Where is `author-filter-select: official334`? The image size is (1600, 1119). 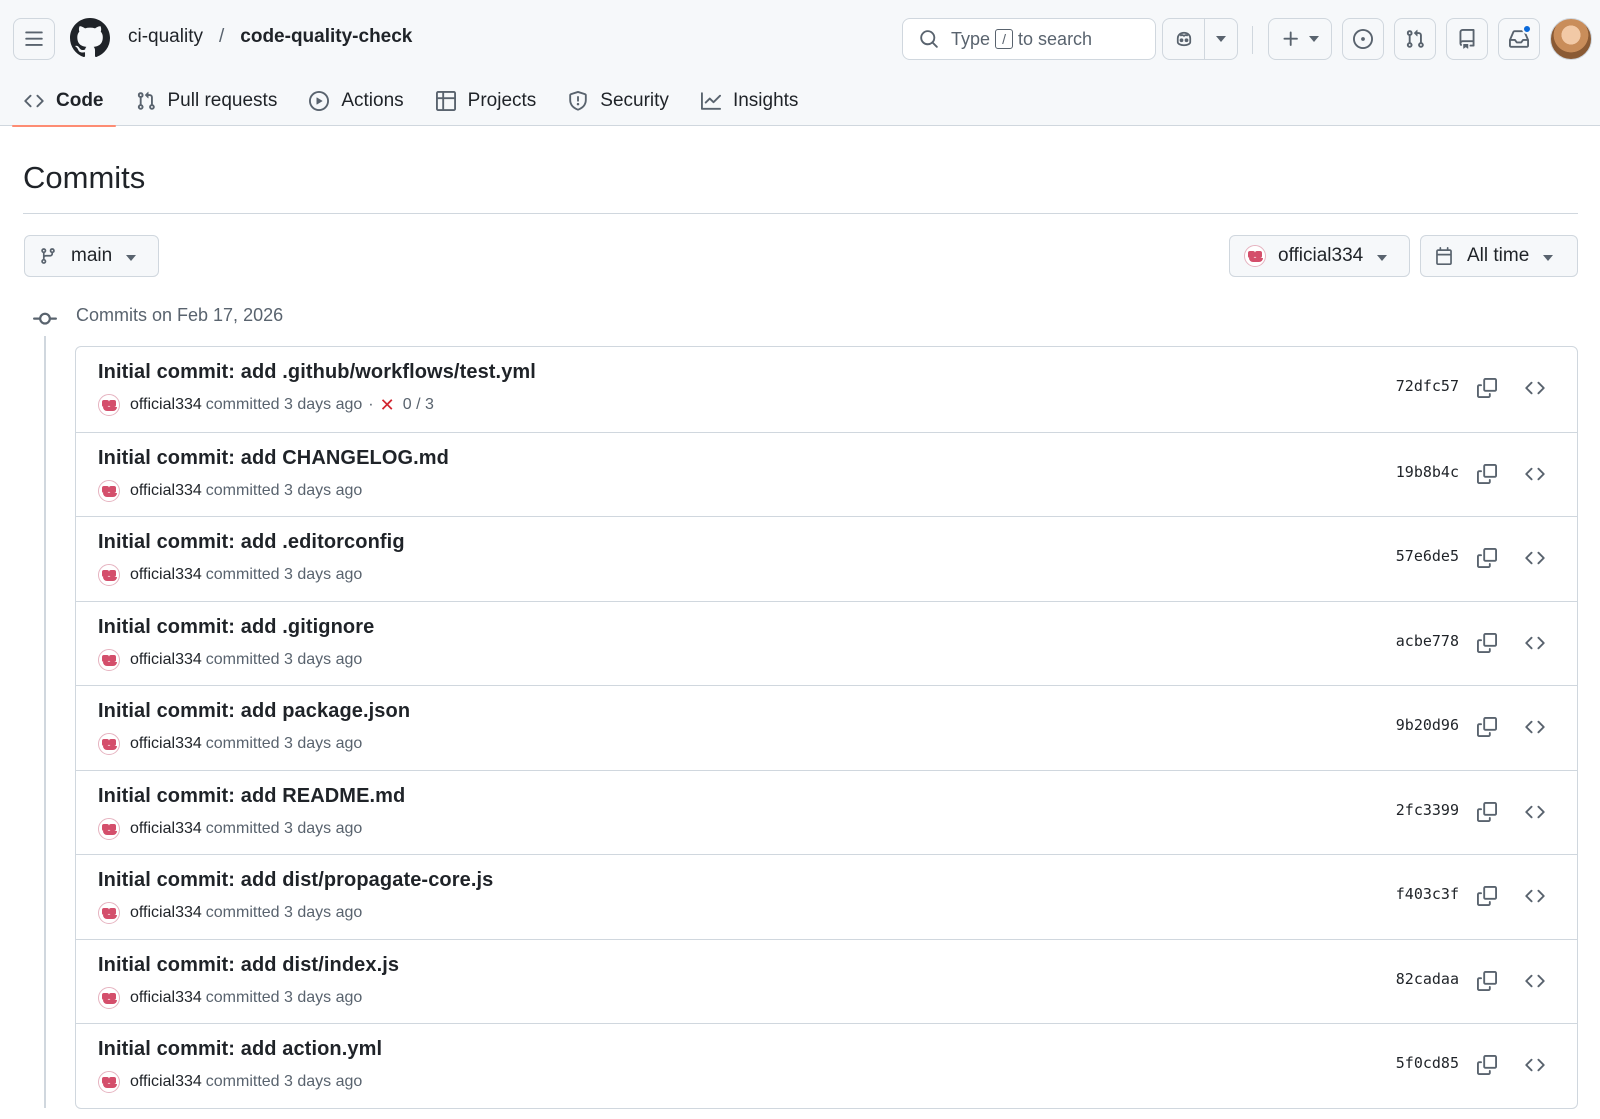 author-filter-select: official334 is located at coordinates (1319, 256).